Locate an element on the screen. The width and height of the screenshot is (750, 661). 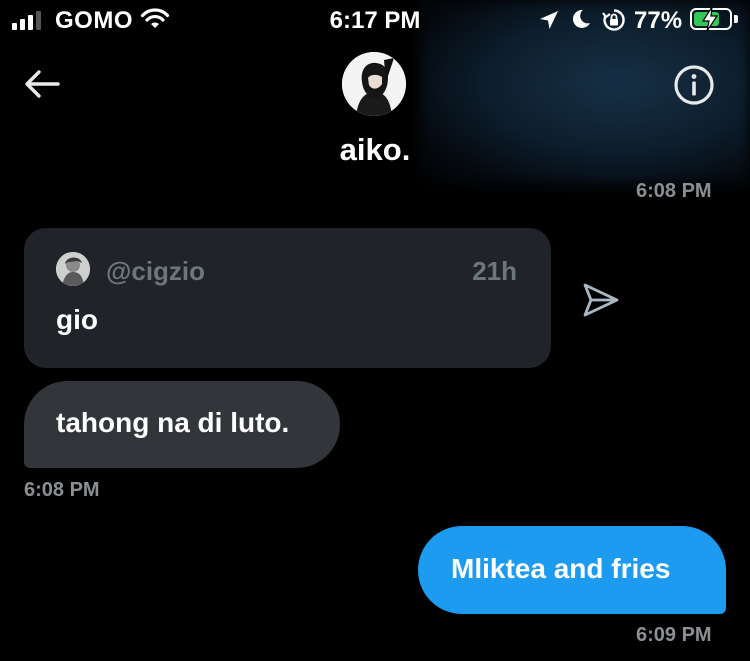
send-icon is located at coordinates (601, 300).